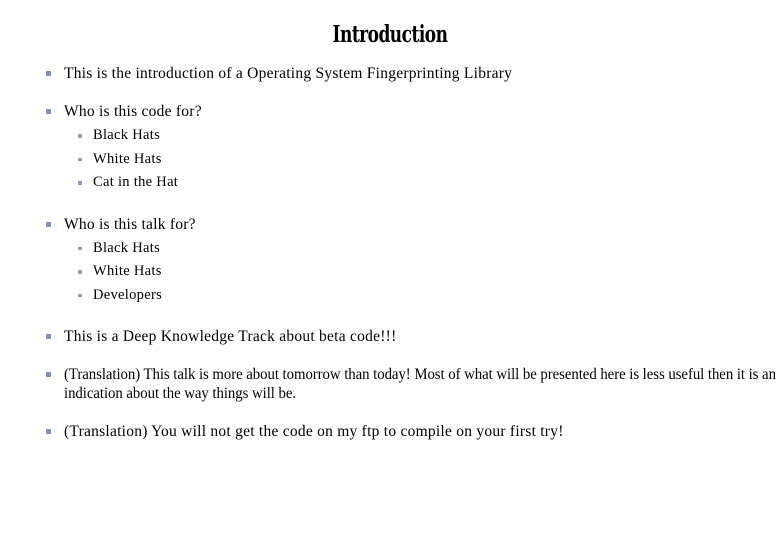 Image resolution: width=780 pixels, height=540 pixels. What do you see at coordinates (390, 34) in the screenshot?
I see `slide-title: Introduction` at bounding box center [390, 34].